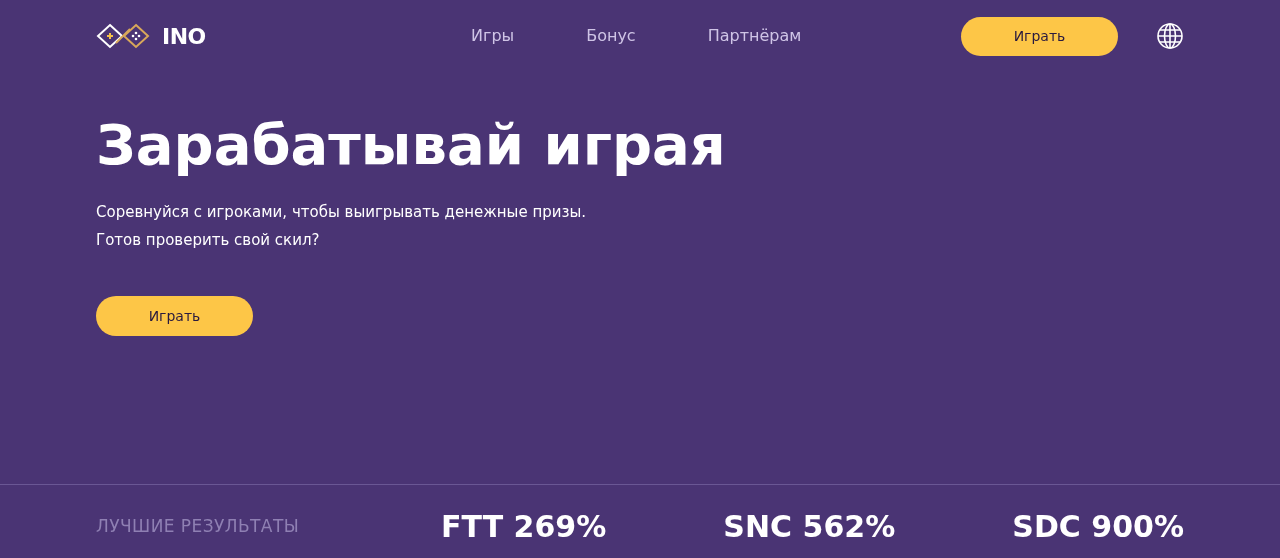 This screenshot has width=1280, height=558. I want to click on result-value: SDC 900%, so click(1098, 527).